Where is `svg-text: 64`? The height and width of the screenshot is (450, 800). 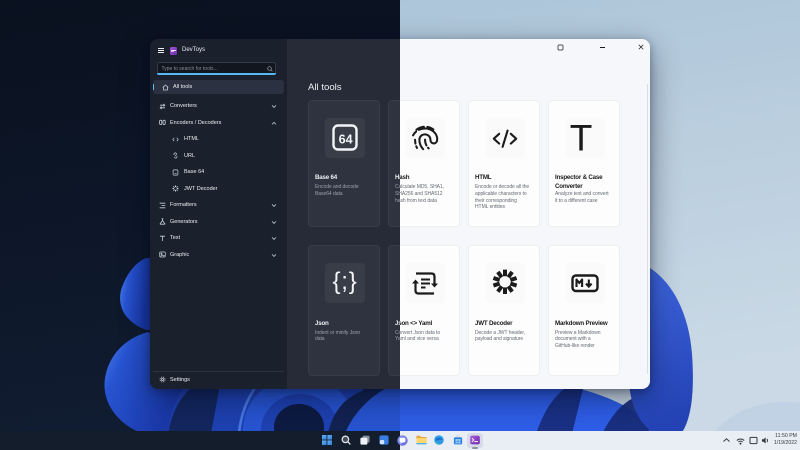 svg-text: 64 is located at coordinates (346, 139).